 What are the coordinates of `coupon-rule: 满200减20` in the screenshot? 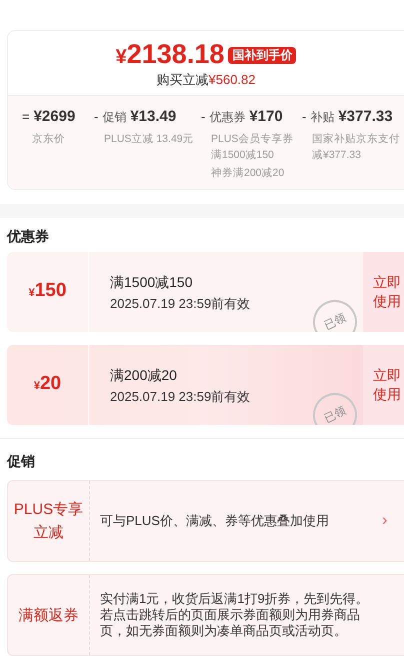 It's located at (144, 375).